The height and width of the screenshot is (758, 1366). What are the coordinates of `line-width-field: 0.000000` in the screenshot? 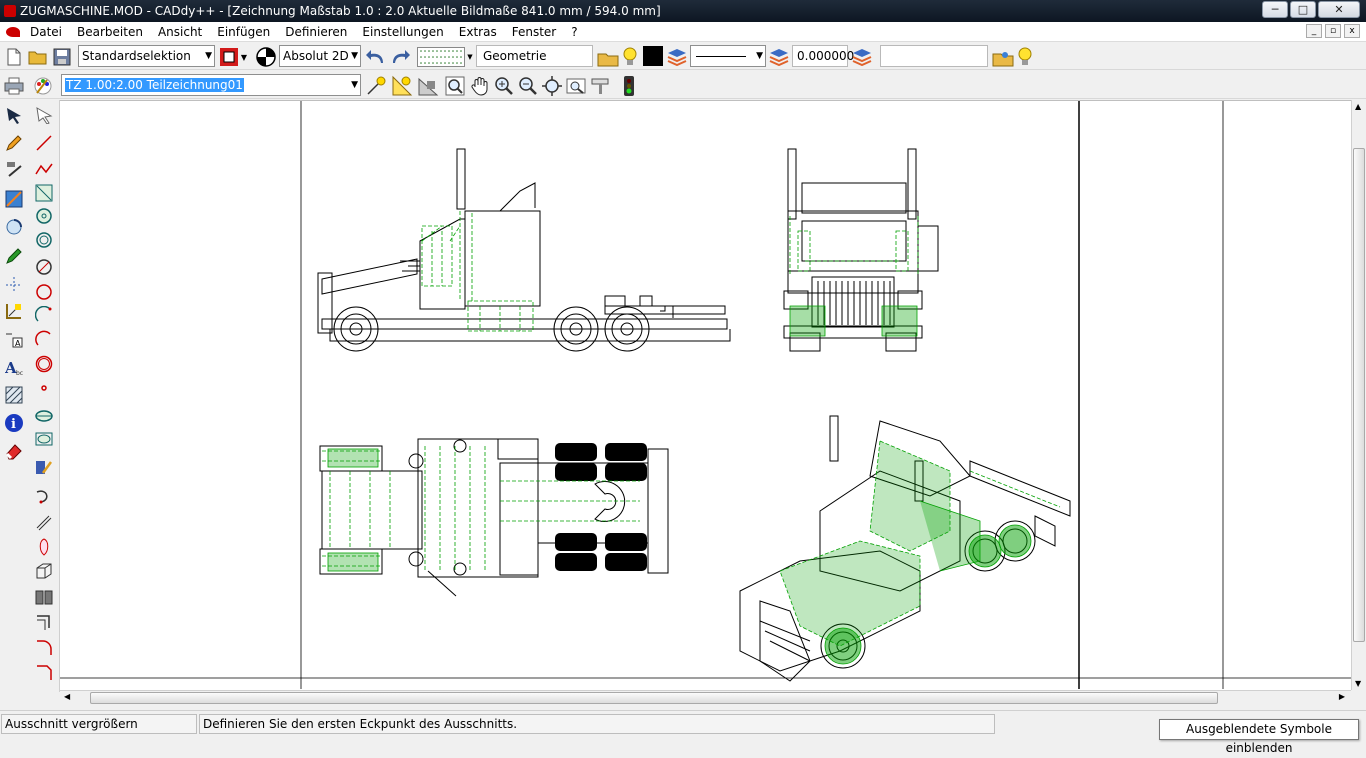 It's located at (823, 56).